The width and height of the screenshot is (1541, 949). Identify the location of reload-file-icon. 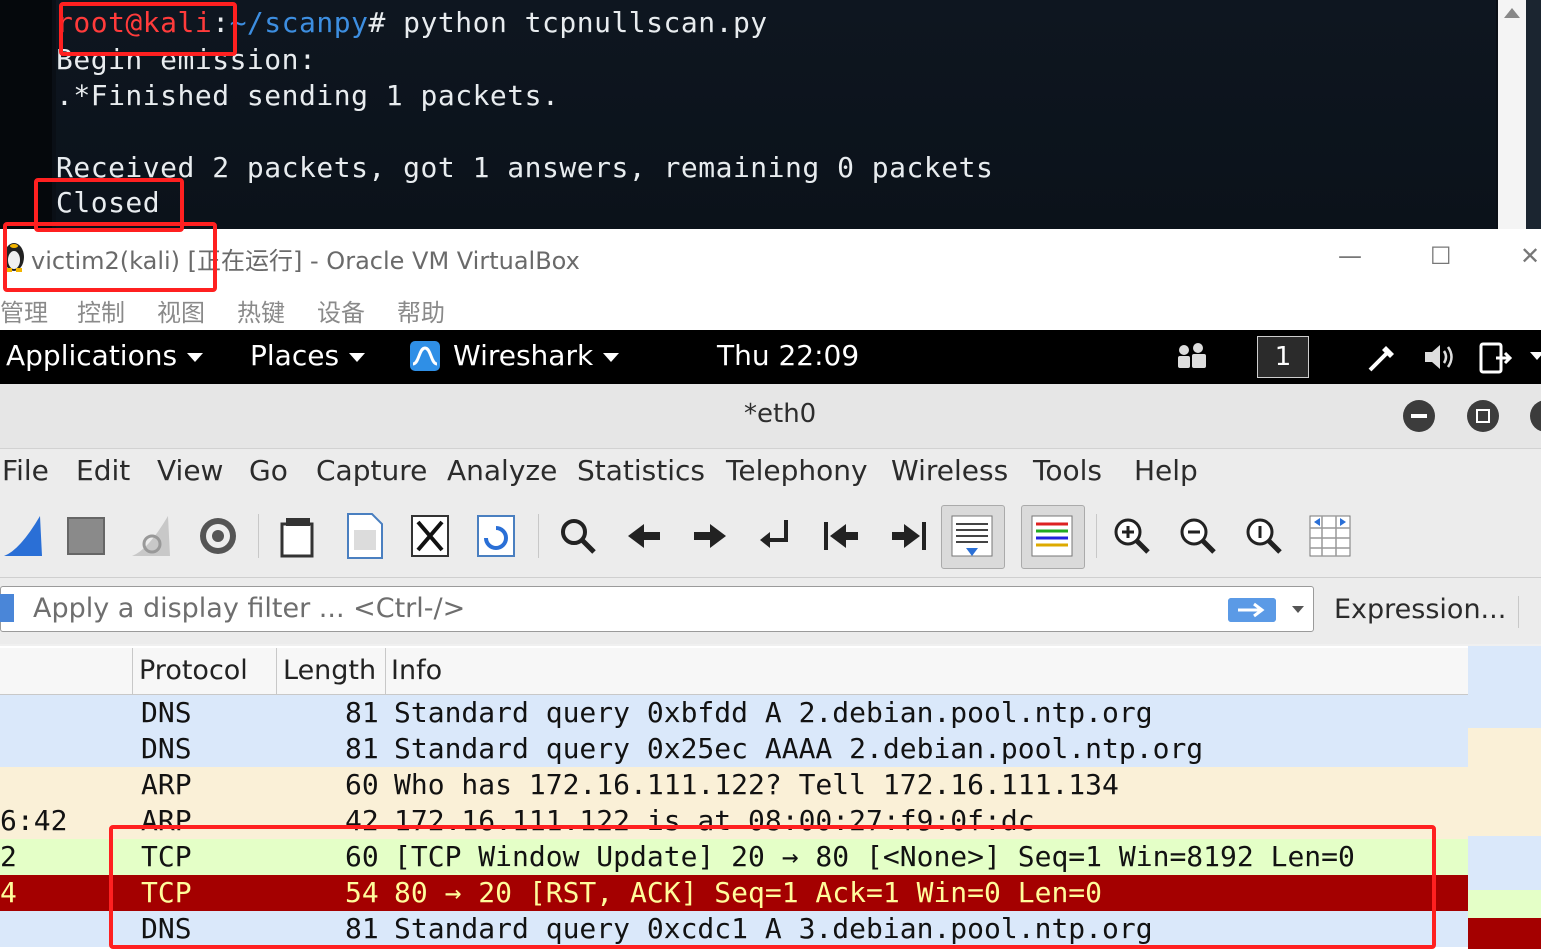
(496, 536).